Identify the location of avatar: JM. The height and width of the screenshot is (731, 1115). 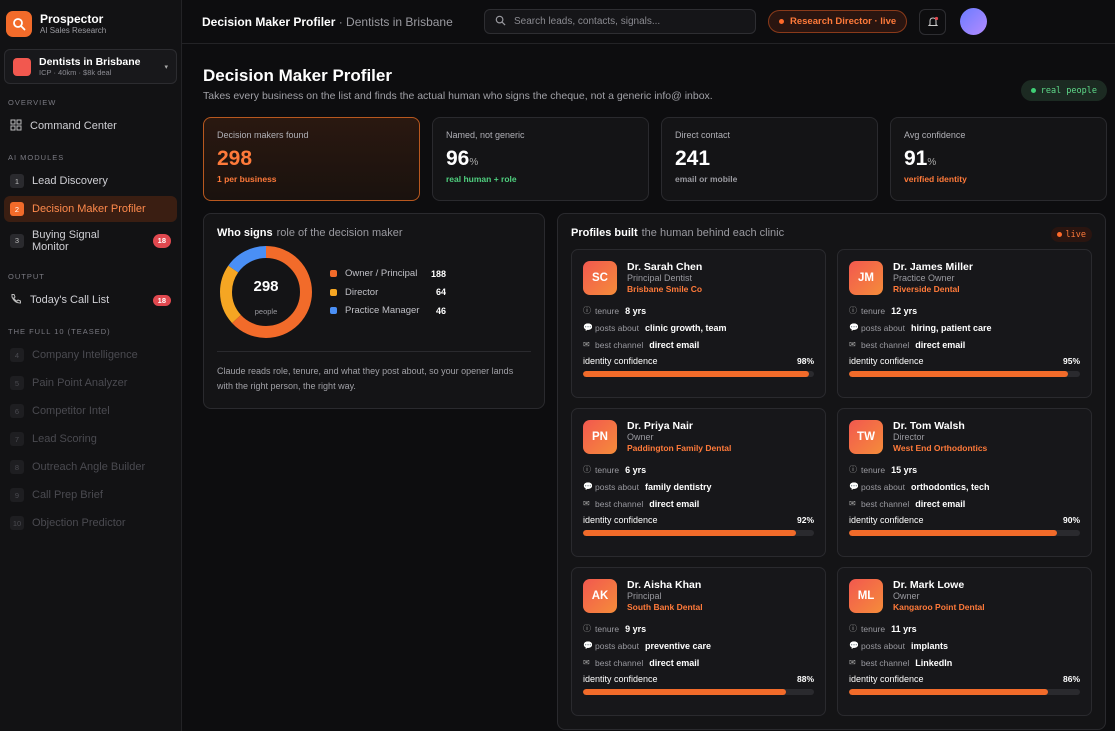
(866, 278).